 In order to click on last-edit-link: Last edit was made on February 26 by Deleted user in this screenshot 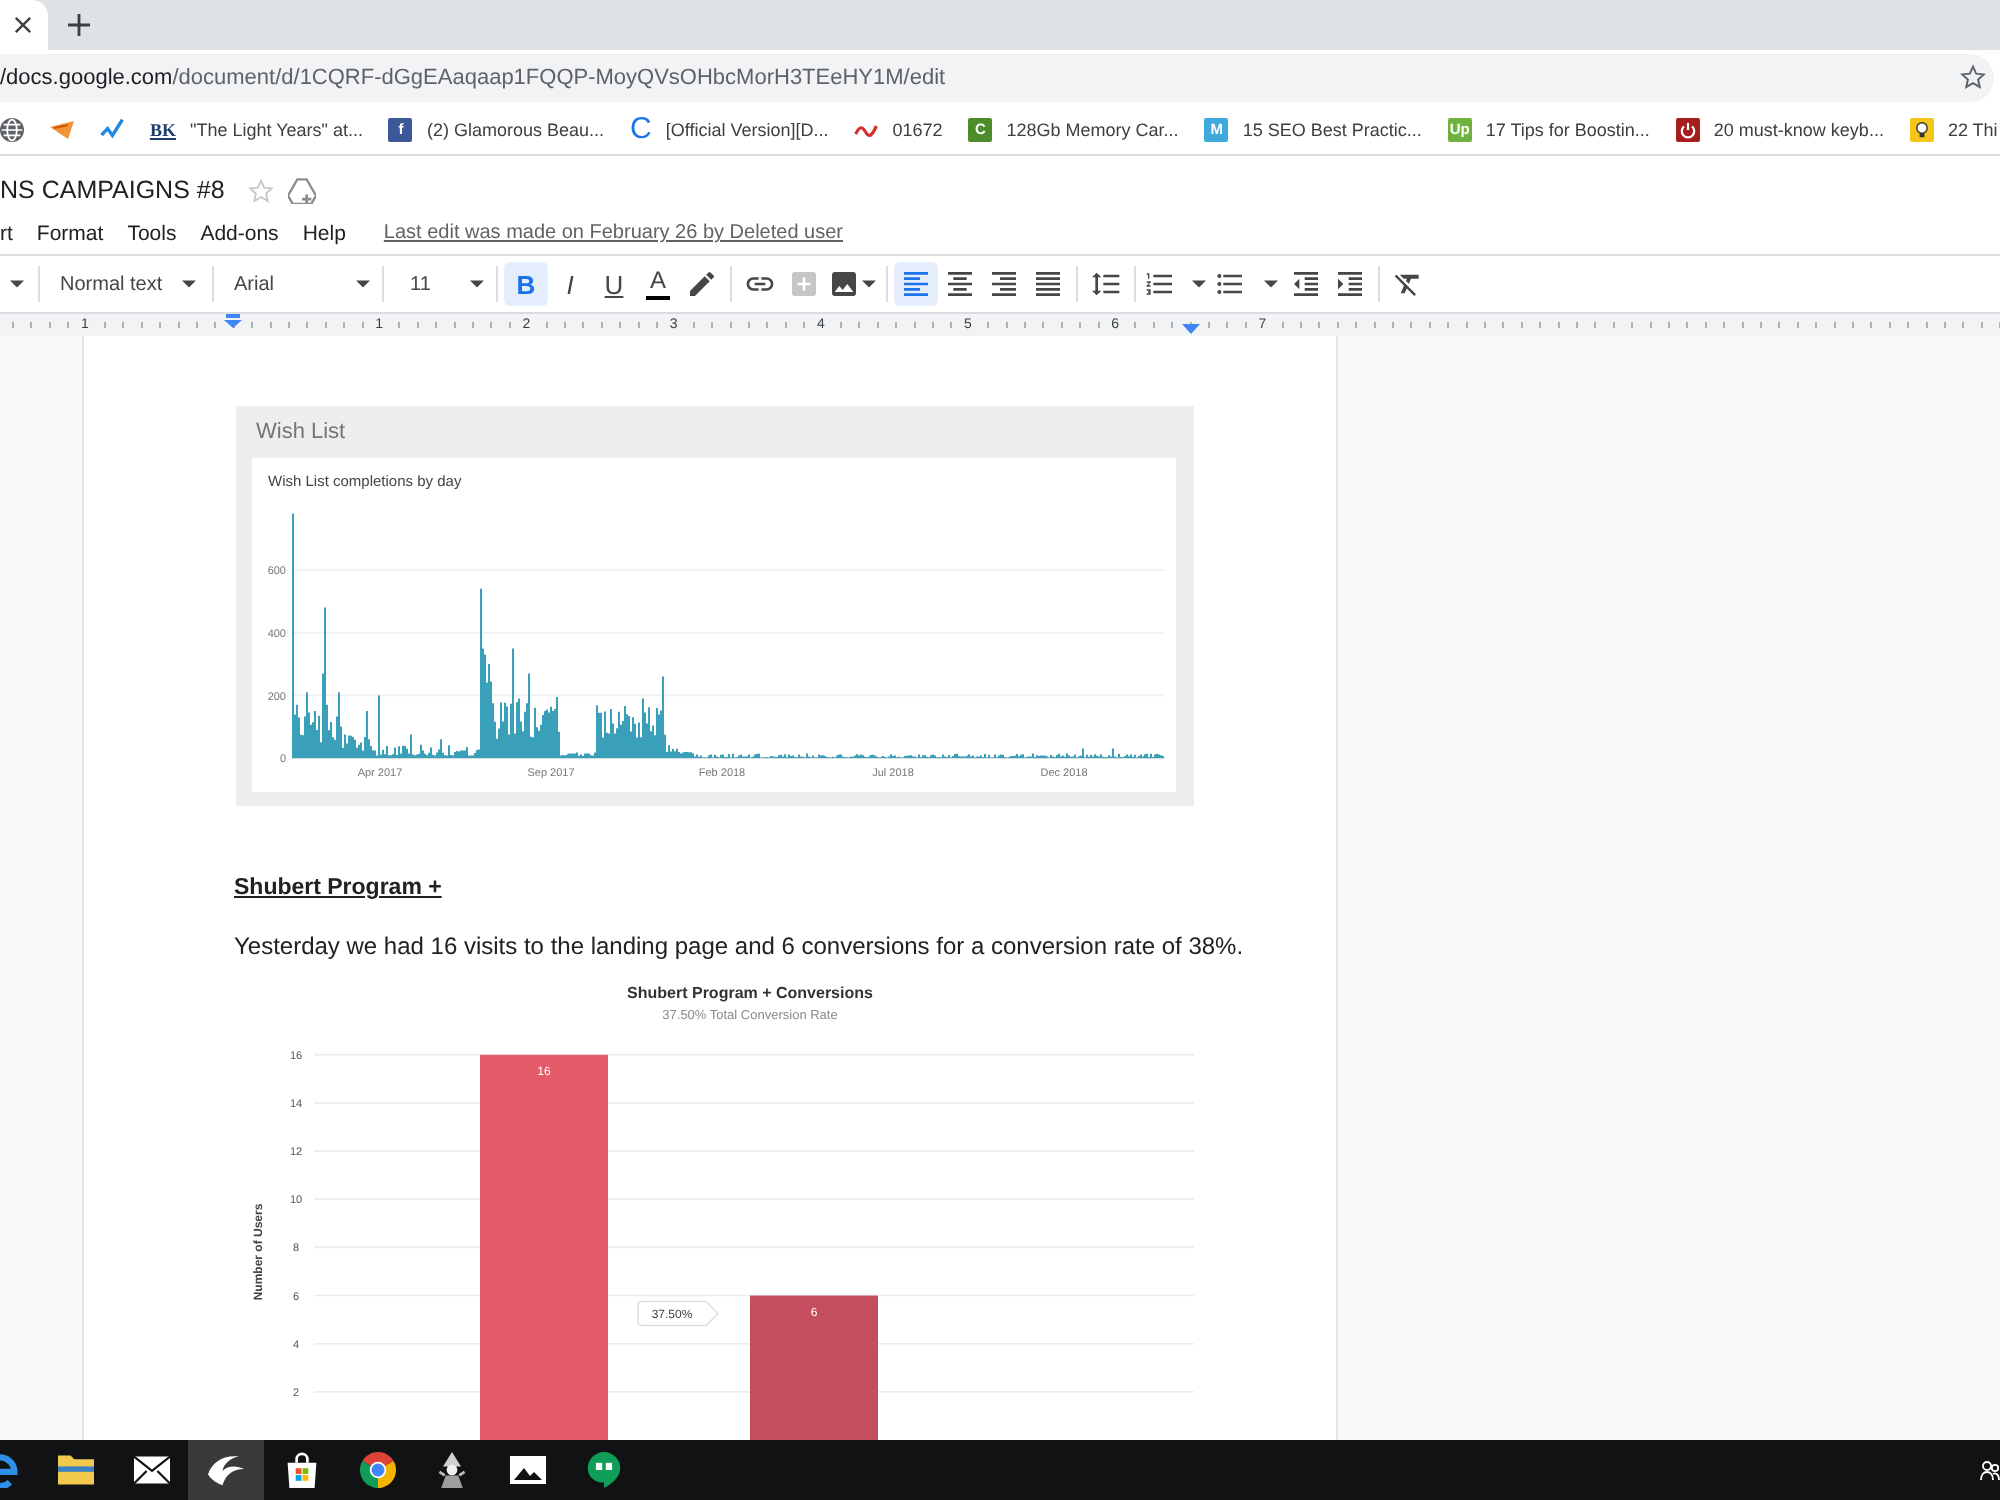, I will do `click(613, 233)`.